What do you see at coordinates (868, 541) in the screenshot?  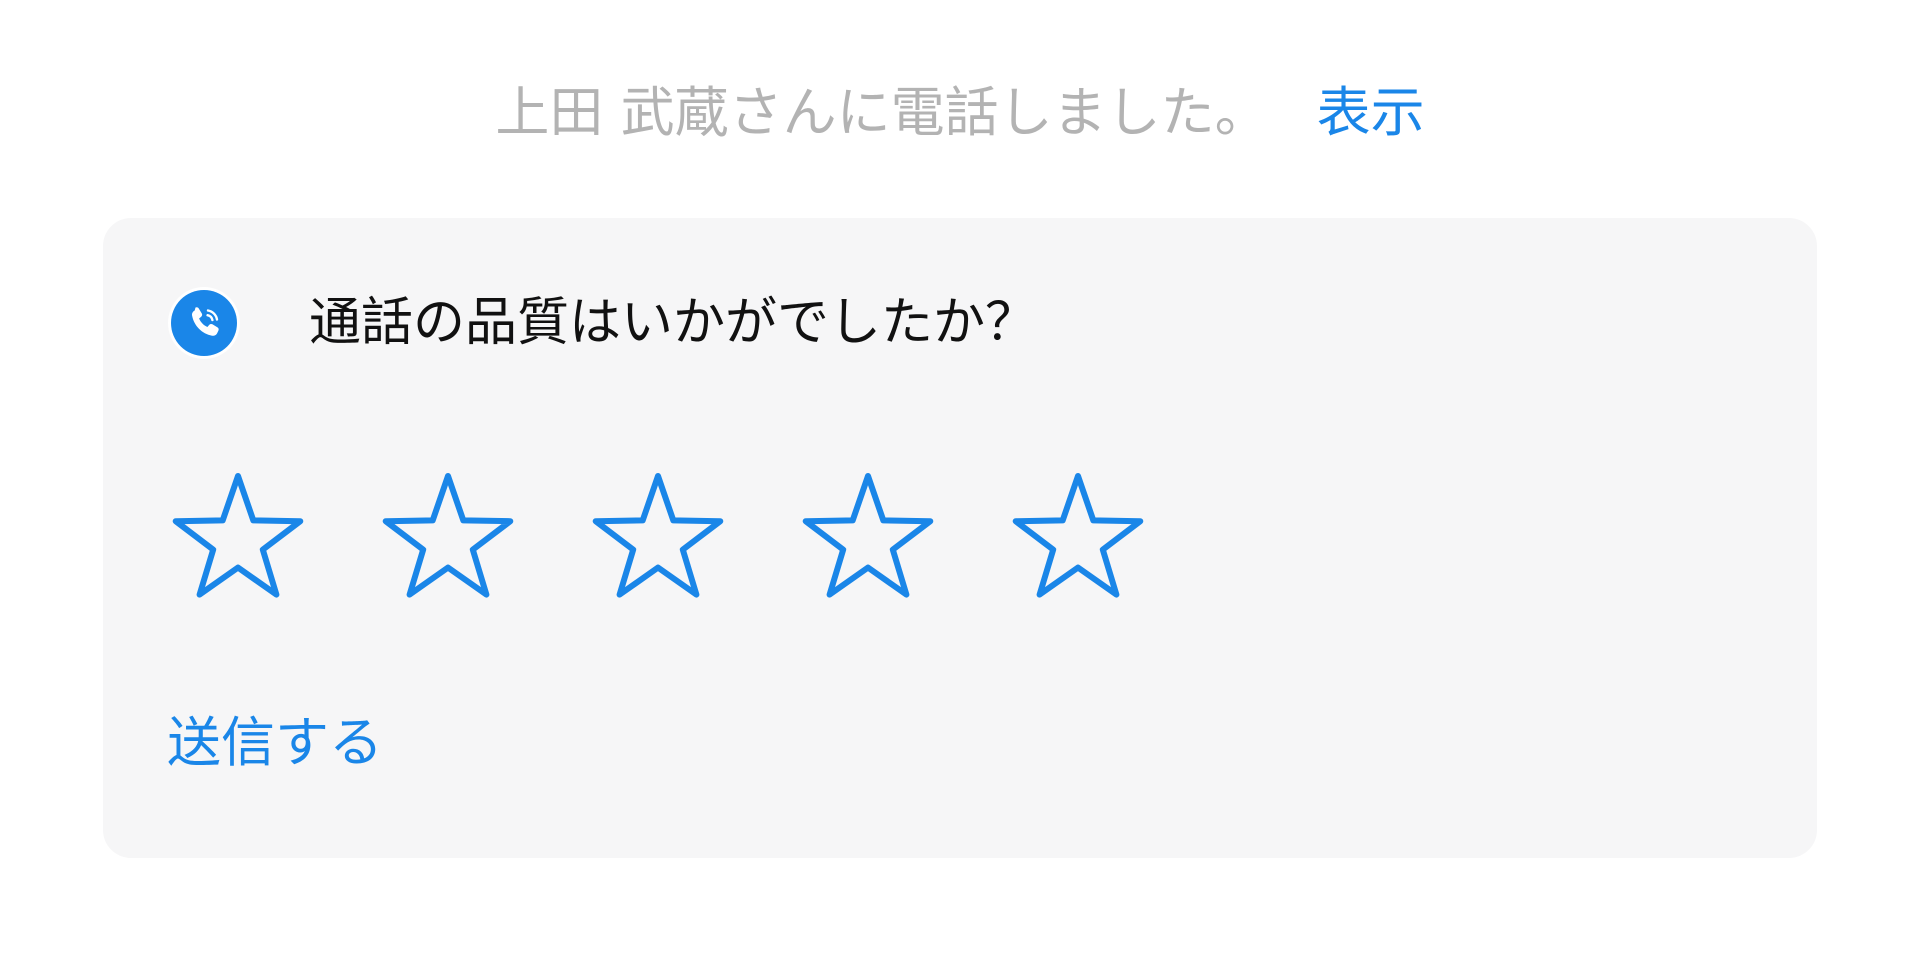 I see `star-4-icon` at bounding box center [868, 541].